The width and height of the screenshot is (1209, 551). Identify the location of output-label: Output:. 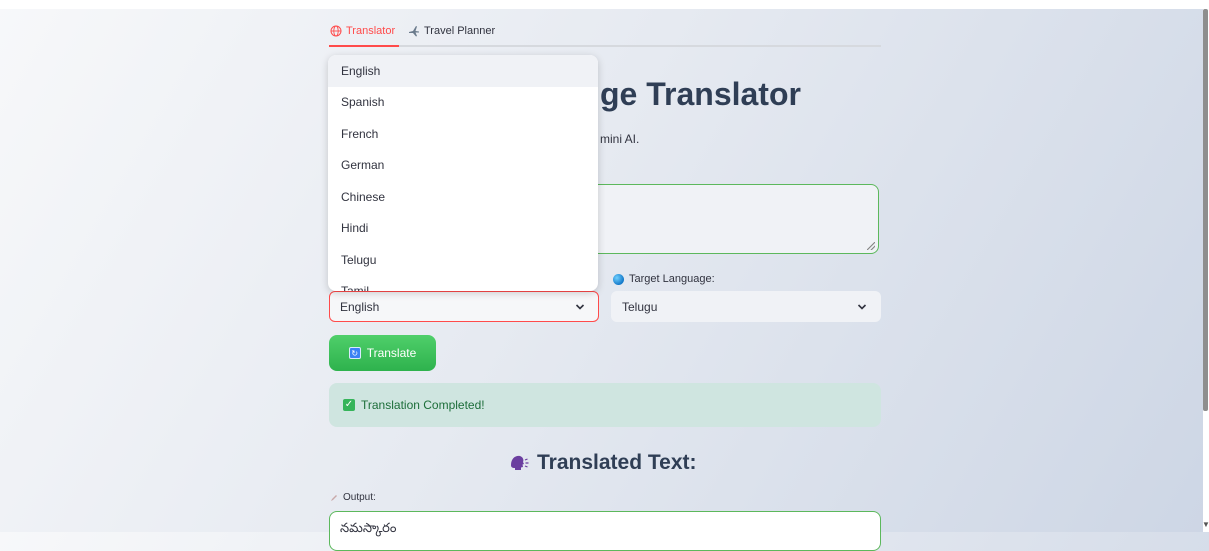
(353, 497).